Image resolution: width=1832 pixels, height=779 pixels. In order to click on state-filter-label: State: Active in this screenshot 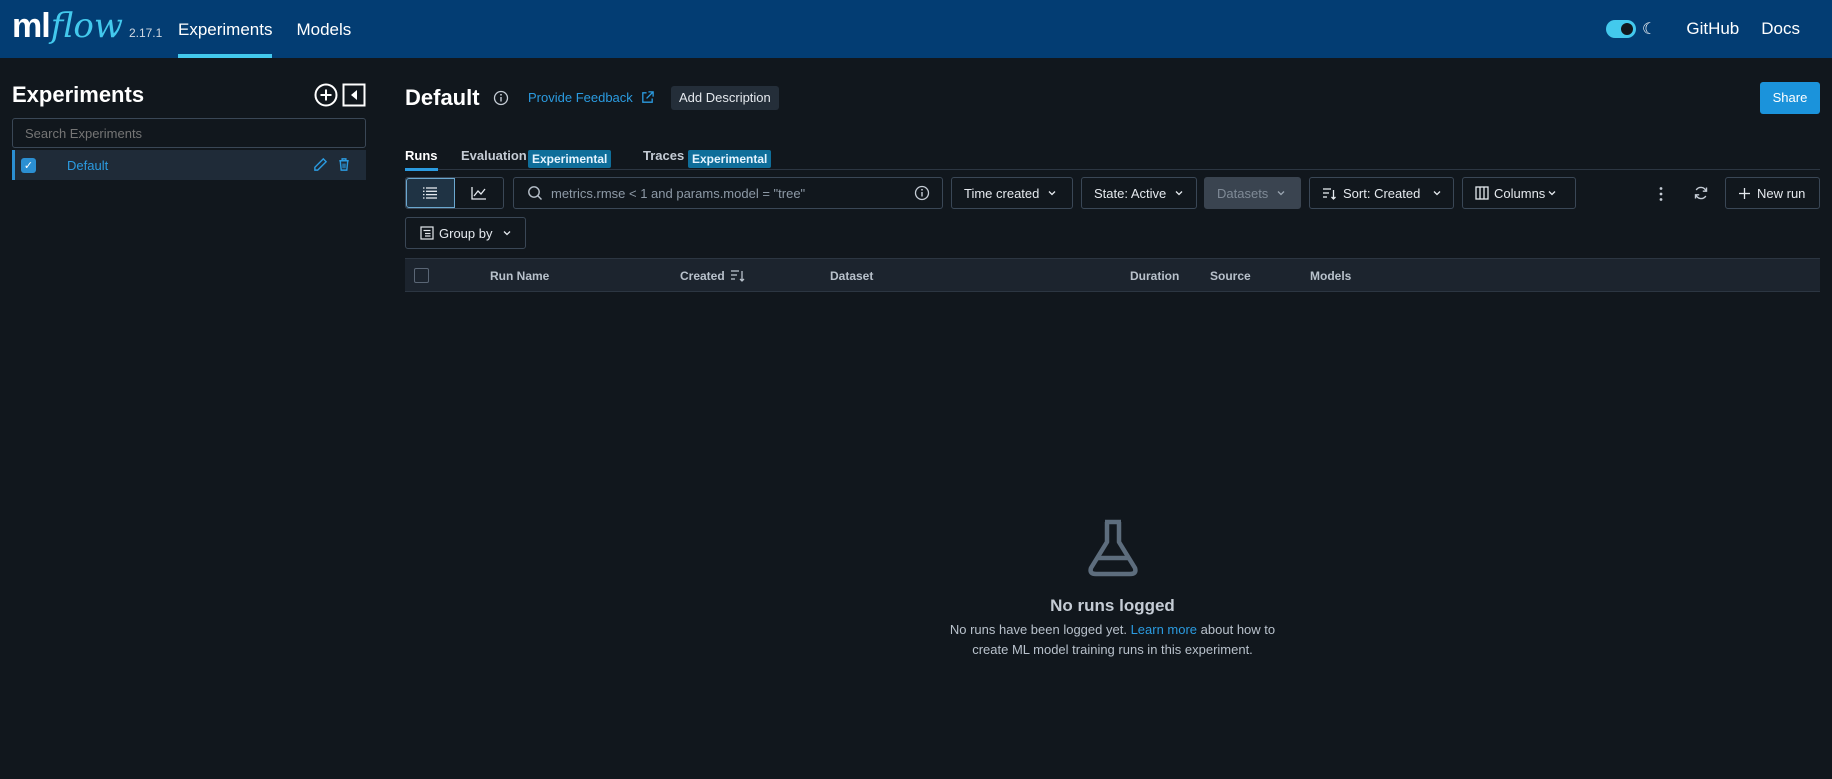, I will do `click(1130, 193)`.